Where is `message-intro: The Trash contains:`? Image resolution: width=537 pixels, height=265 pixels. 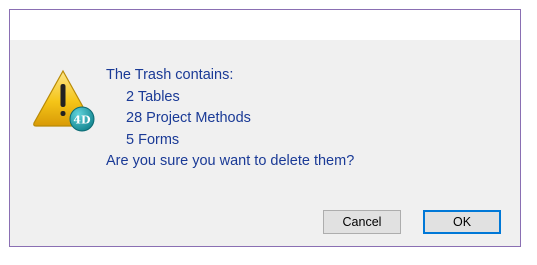
message-intro: The Trash contains: is located at coordinates (170, 75).